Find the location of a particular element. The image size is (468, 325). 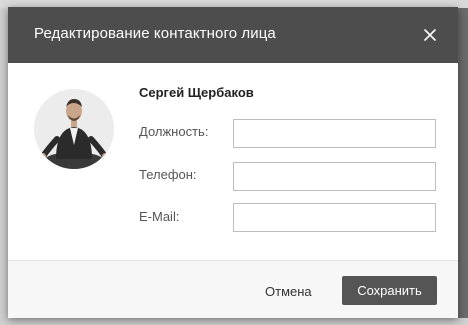

phone-label: Телефон: is located at coordinates (168, 174).